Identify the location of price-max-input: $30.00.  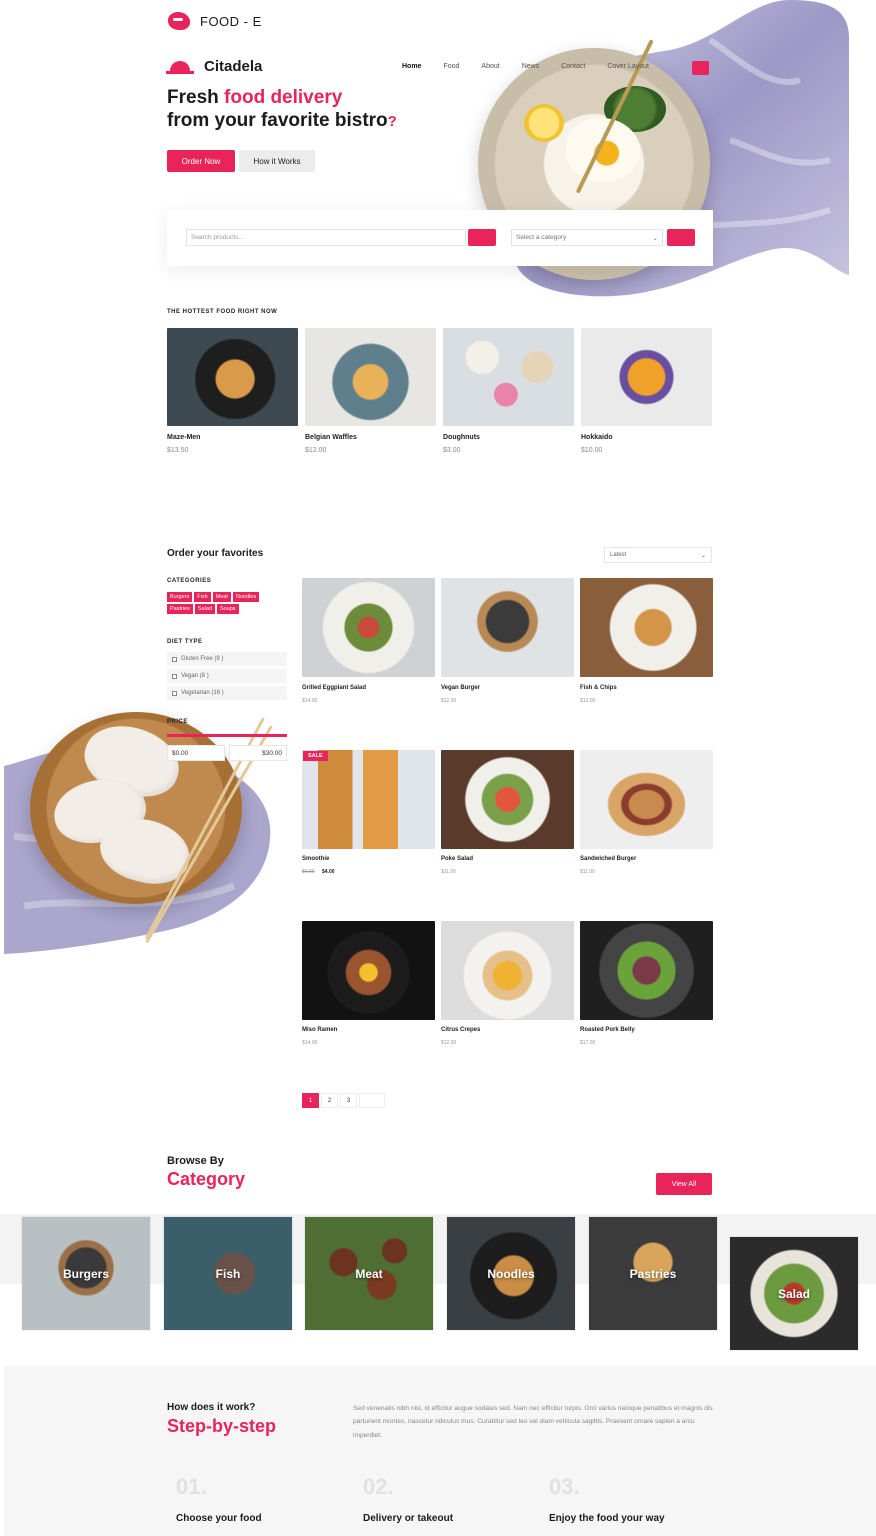
(258, 753).